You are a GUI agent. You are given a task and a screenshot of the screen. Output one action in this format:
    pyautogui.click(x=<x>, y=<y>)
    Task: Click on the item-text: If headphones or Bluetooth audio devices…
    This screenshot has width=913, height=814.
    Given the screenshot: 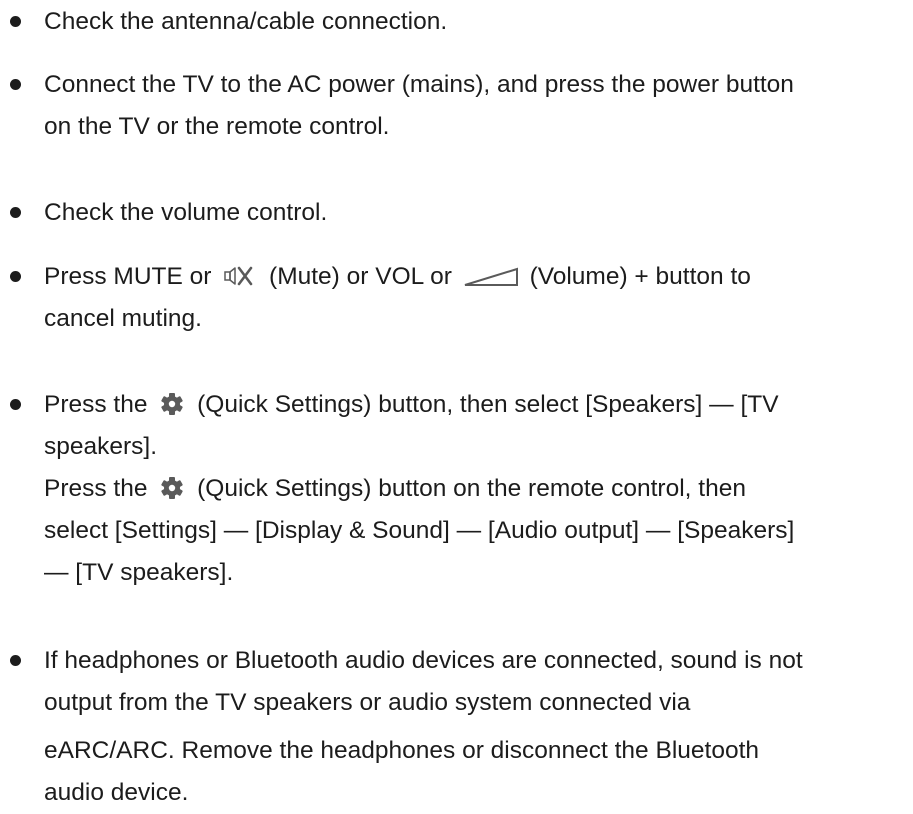 What is the action you would take?
    pyautogui.click(x=423, y=660)
    